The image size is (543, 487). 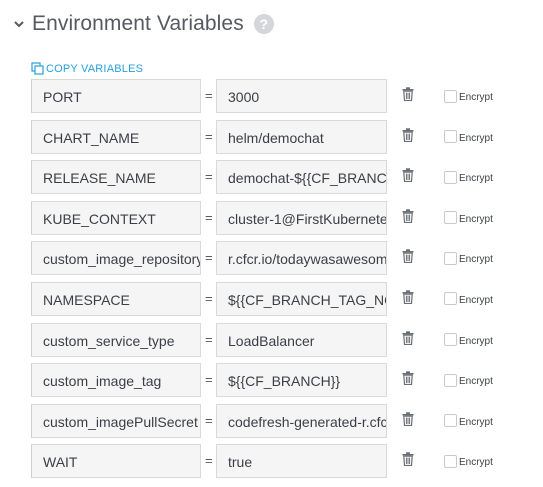 What do you see at coordinates (307, 218) in the screenshot?
I see `variable-value-text: cluster-1@FirstKubernetes` at bounding box center [307, 218].